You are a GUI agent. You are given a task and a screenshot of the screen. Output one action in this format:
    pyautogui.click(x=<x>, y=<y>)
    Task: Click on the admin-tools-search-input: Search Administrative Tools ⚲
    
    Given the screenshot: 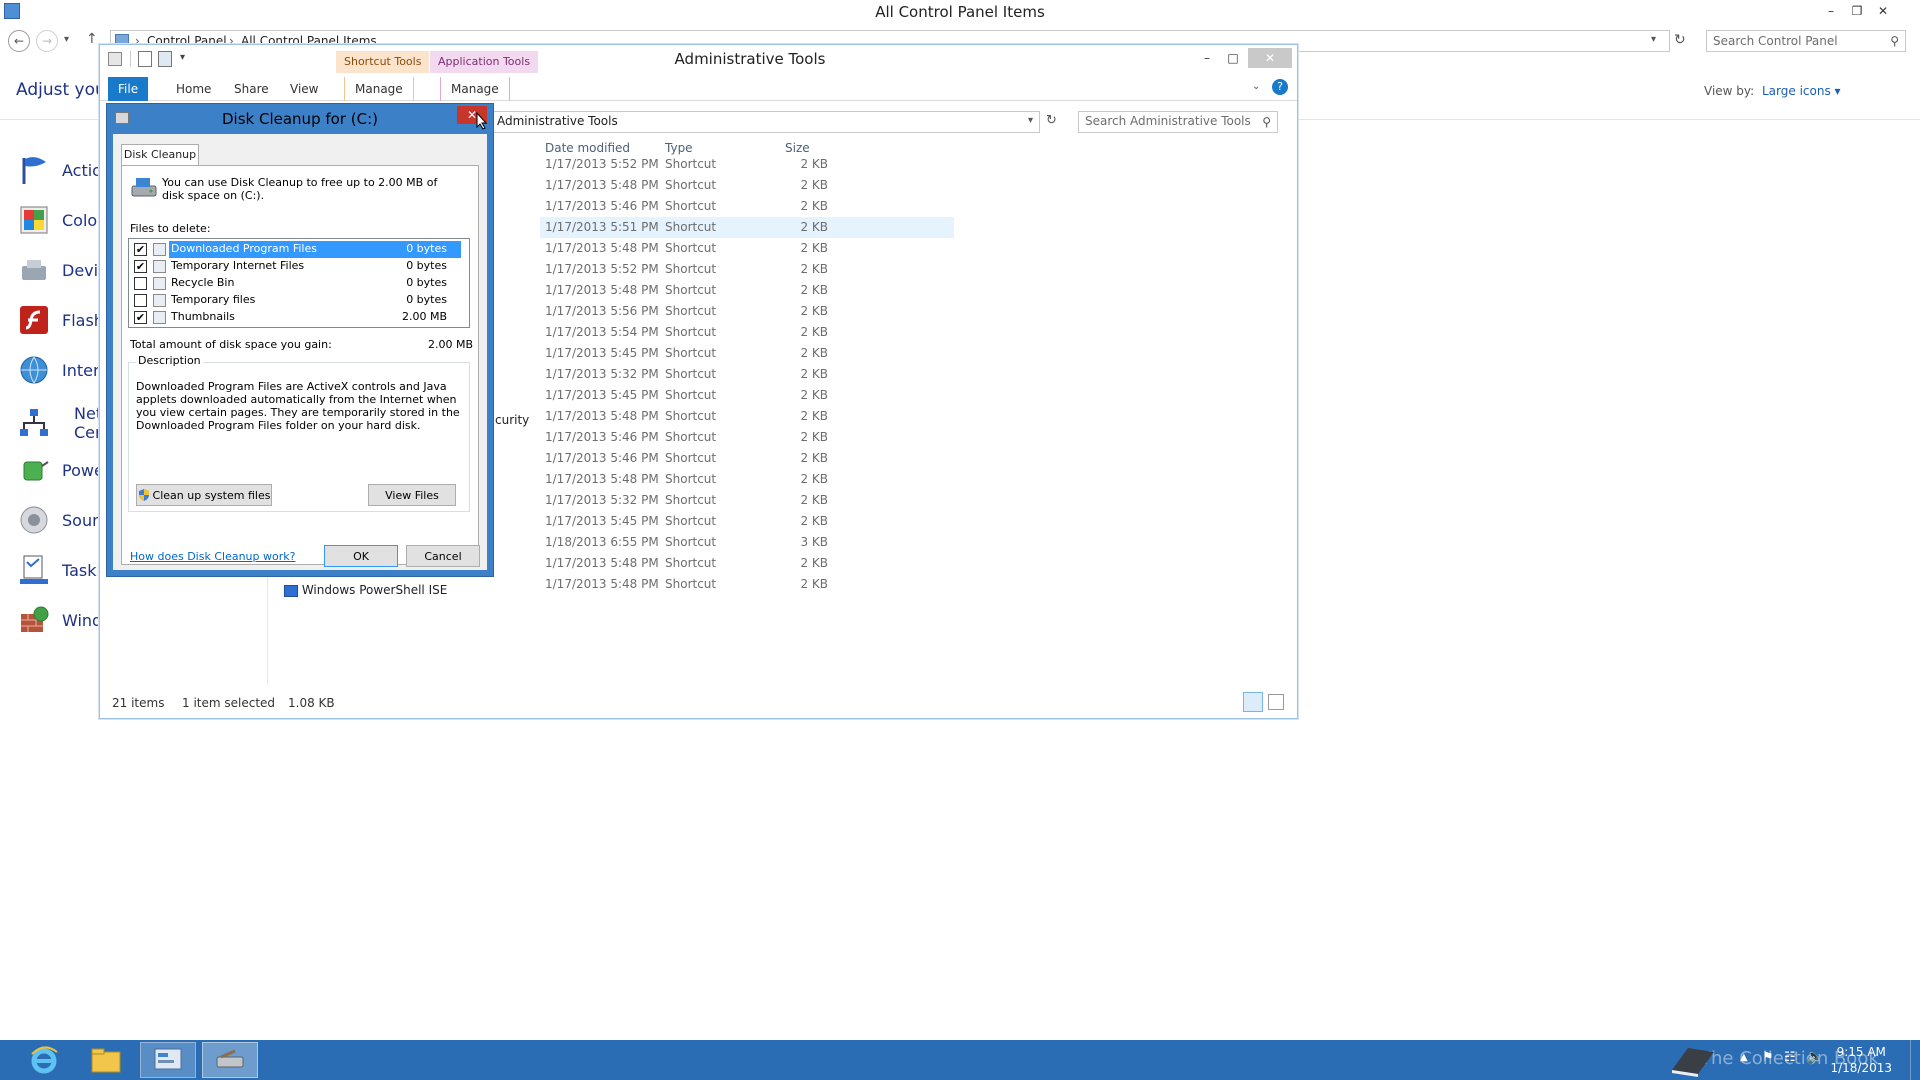 What is the action you would take?
    pyautogui.click(x=1178, y=122)
    